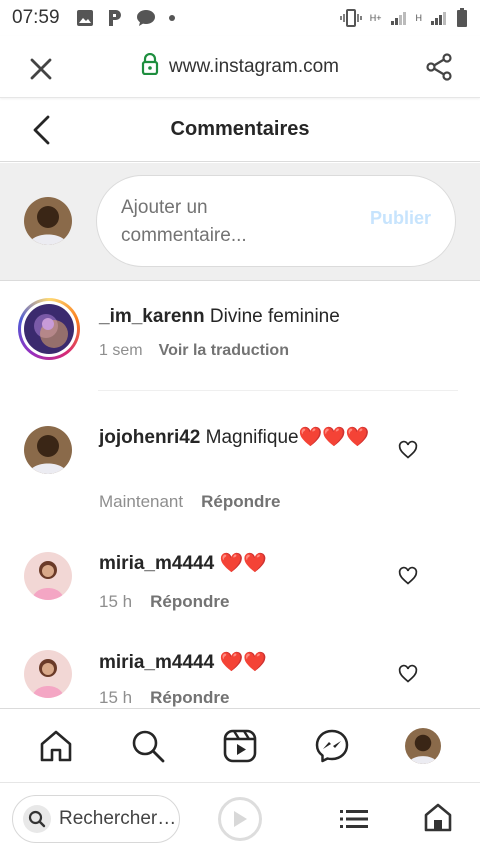  Describe the element at coordinates (423, 746) in the screenshot. I see `profile-avatar` at that location.